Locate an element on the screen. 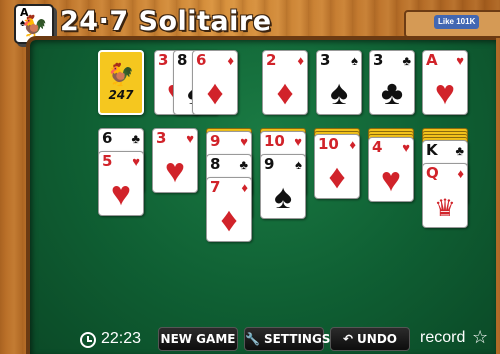 The height and width of the screenshot is (354, 500). card-rank: 7 is located at coordinates (215, 187).